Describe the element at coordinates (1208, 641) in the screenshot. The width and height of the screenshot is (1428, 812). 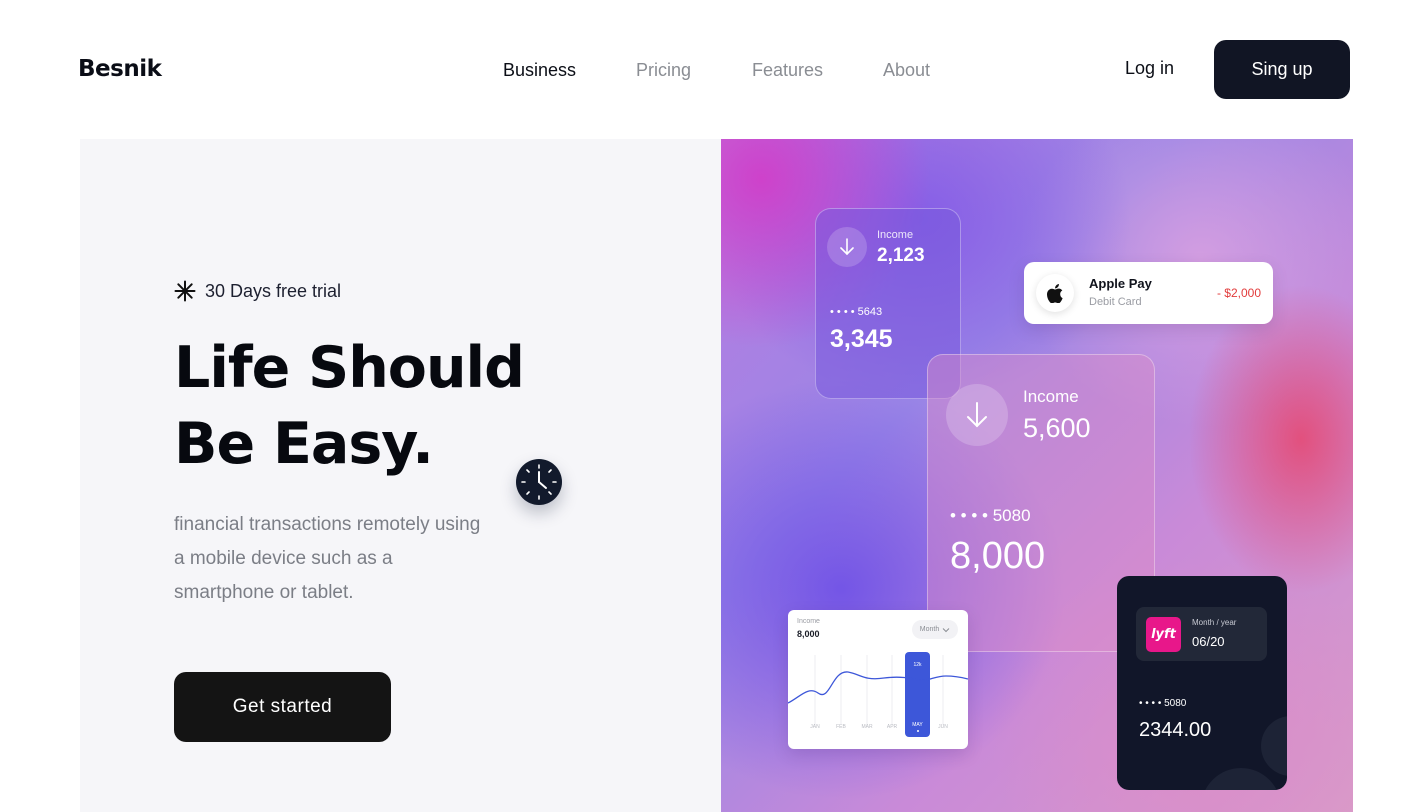
I see `expiry-value: 06/20` at that location.